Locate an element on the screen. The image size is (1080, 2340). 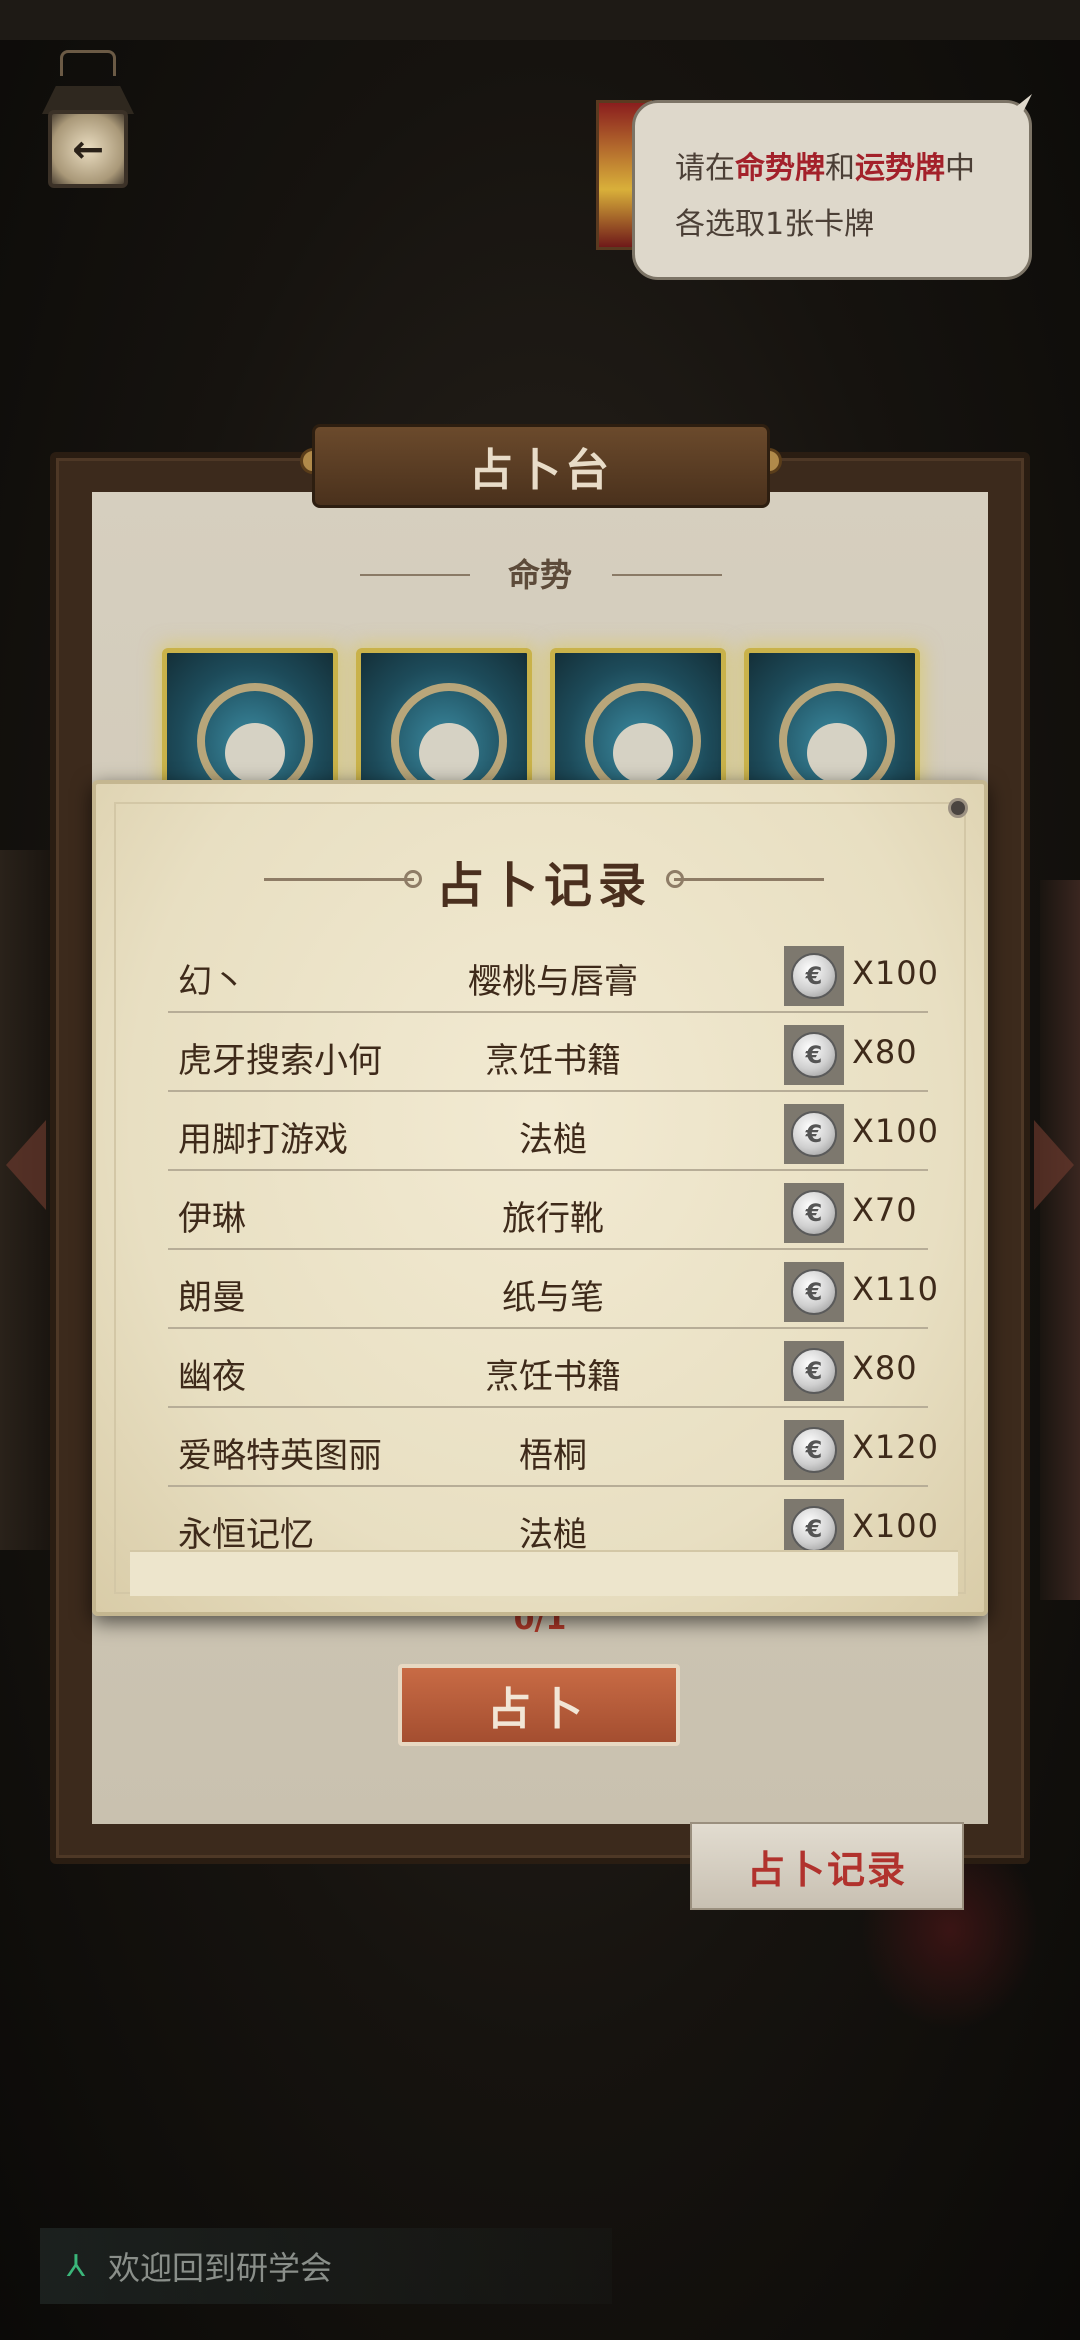
fan-logo-icon: ⅄ is located at coordinates (76, 2266).